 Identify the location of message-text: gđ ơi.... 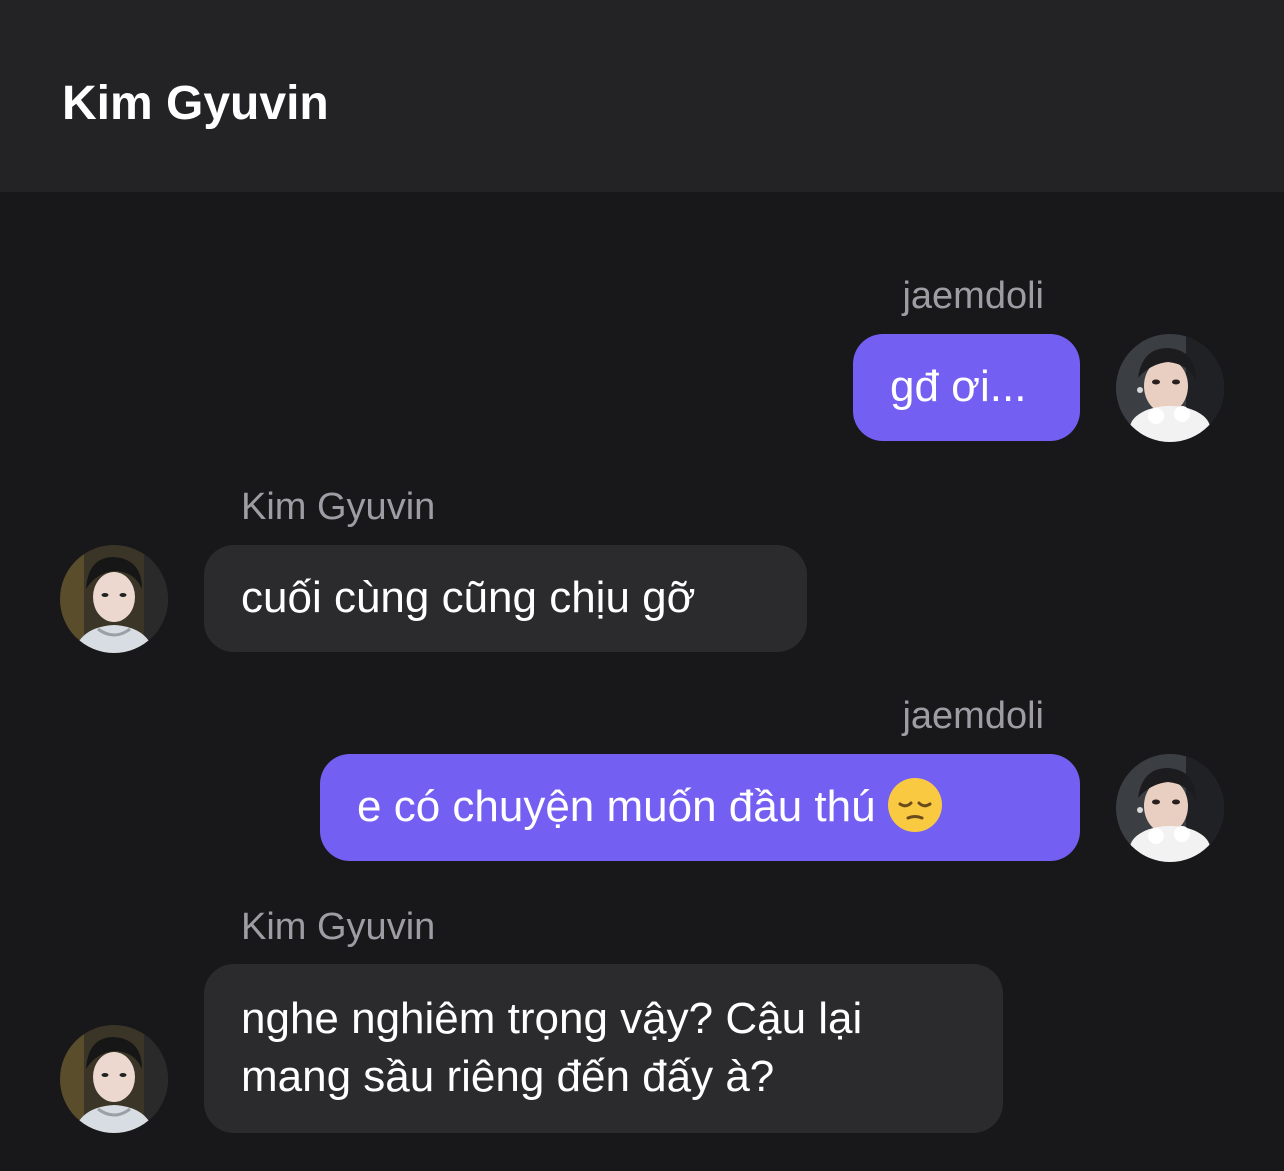
(958, 386).